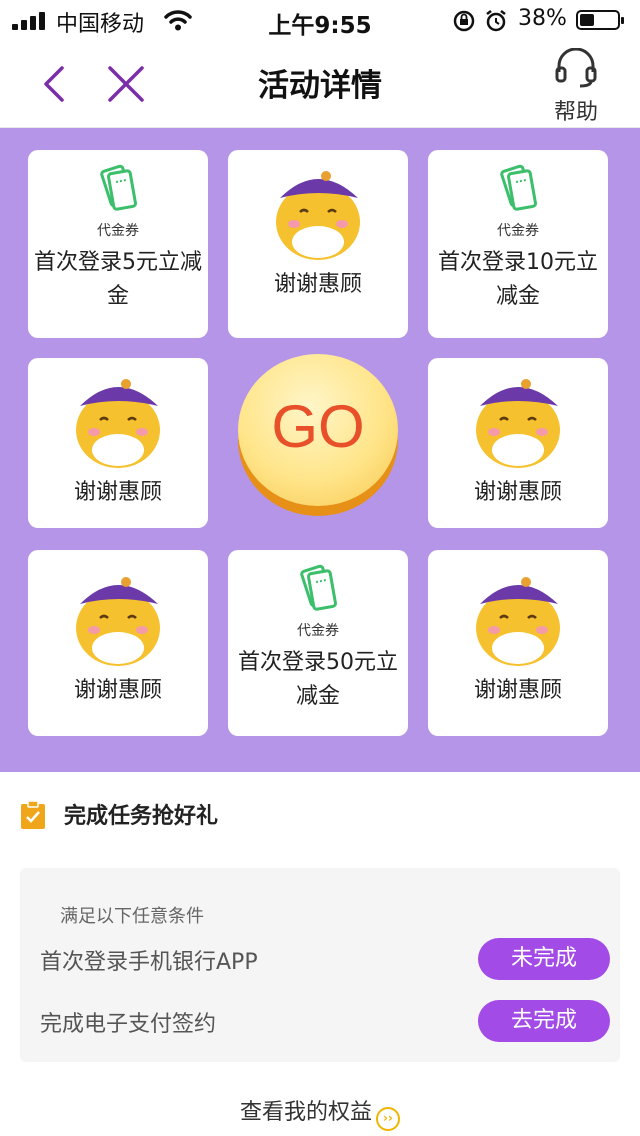  What do you see at coordinates (544, 1021) in the screenshot?
I see `go-complete-button: 去完成` at bounding box center [544, 1021].